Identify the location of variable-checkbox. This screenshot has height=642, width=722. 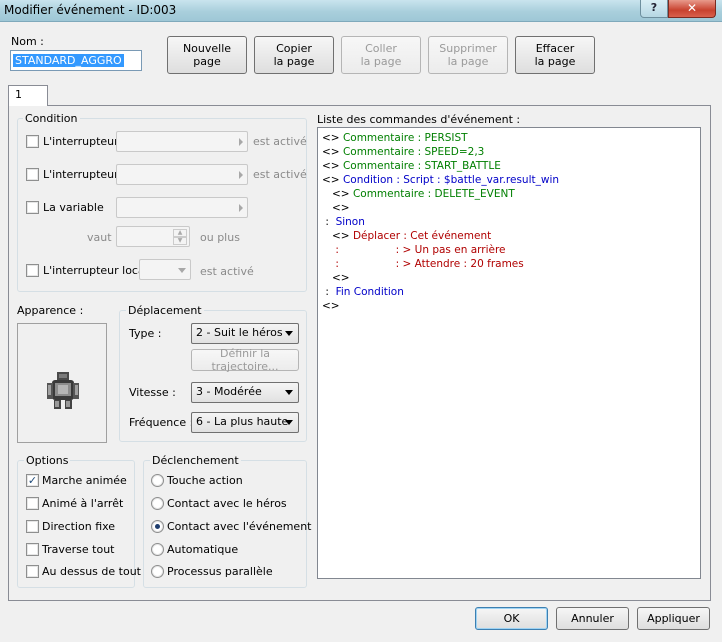
(32, 207).